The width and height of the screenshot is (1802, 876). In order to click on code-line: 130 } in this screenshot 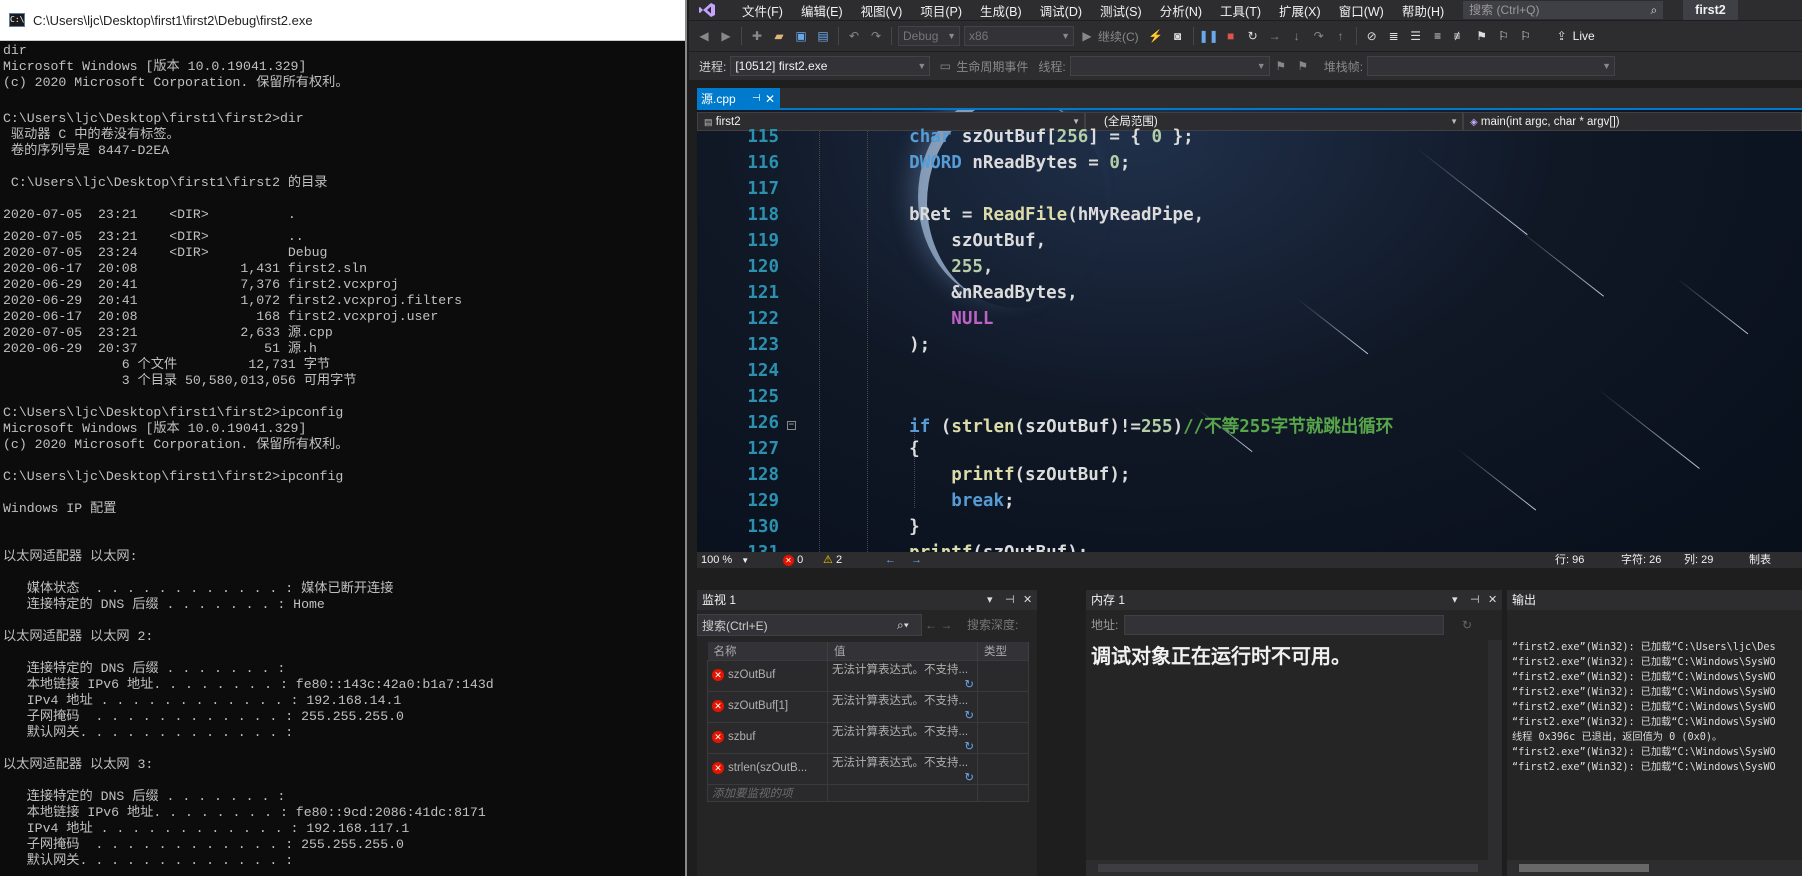, I will do `click(1249, 530)`.